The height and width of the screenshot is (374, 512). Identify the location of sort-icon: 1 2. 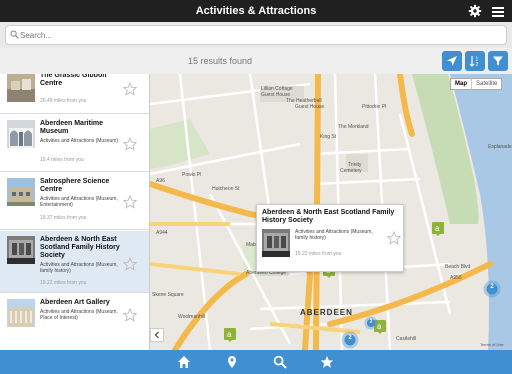
(474, 61).